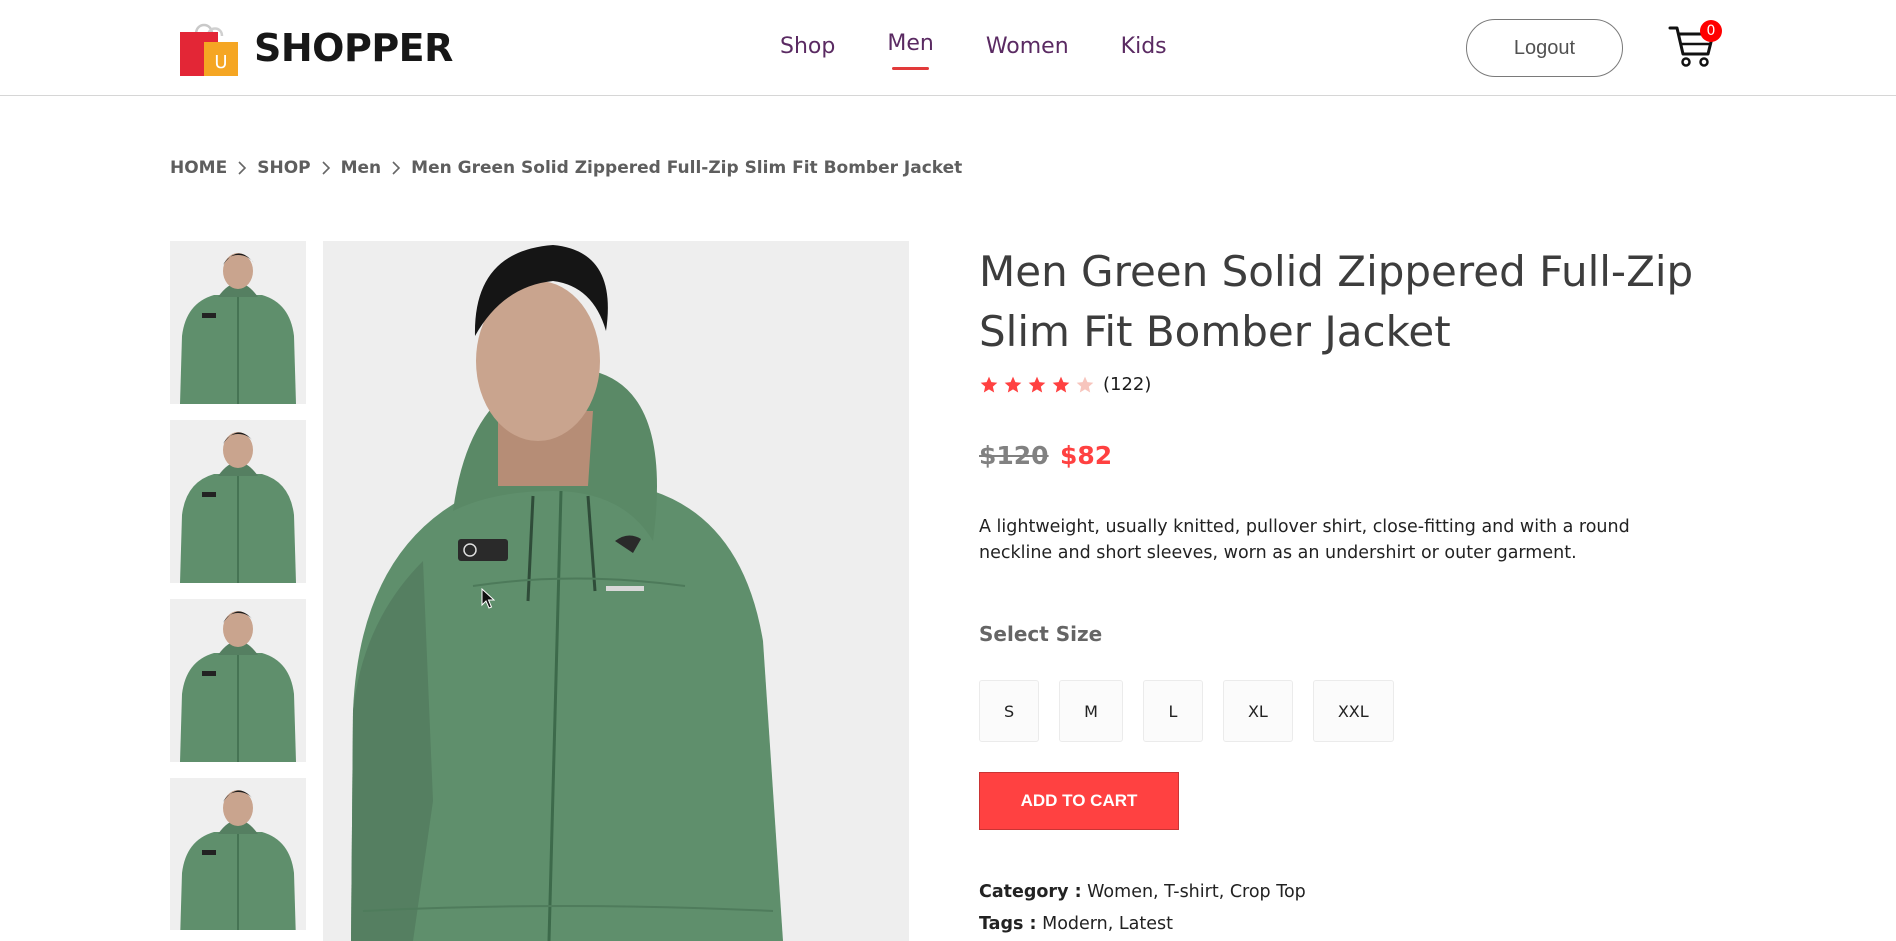 The width and height of the screenshot is (1896, 941). I want to click on add-to-cart-button: ADD TO CART, so click(1079, 801).